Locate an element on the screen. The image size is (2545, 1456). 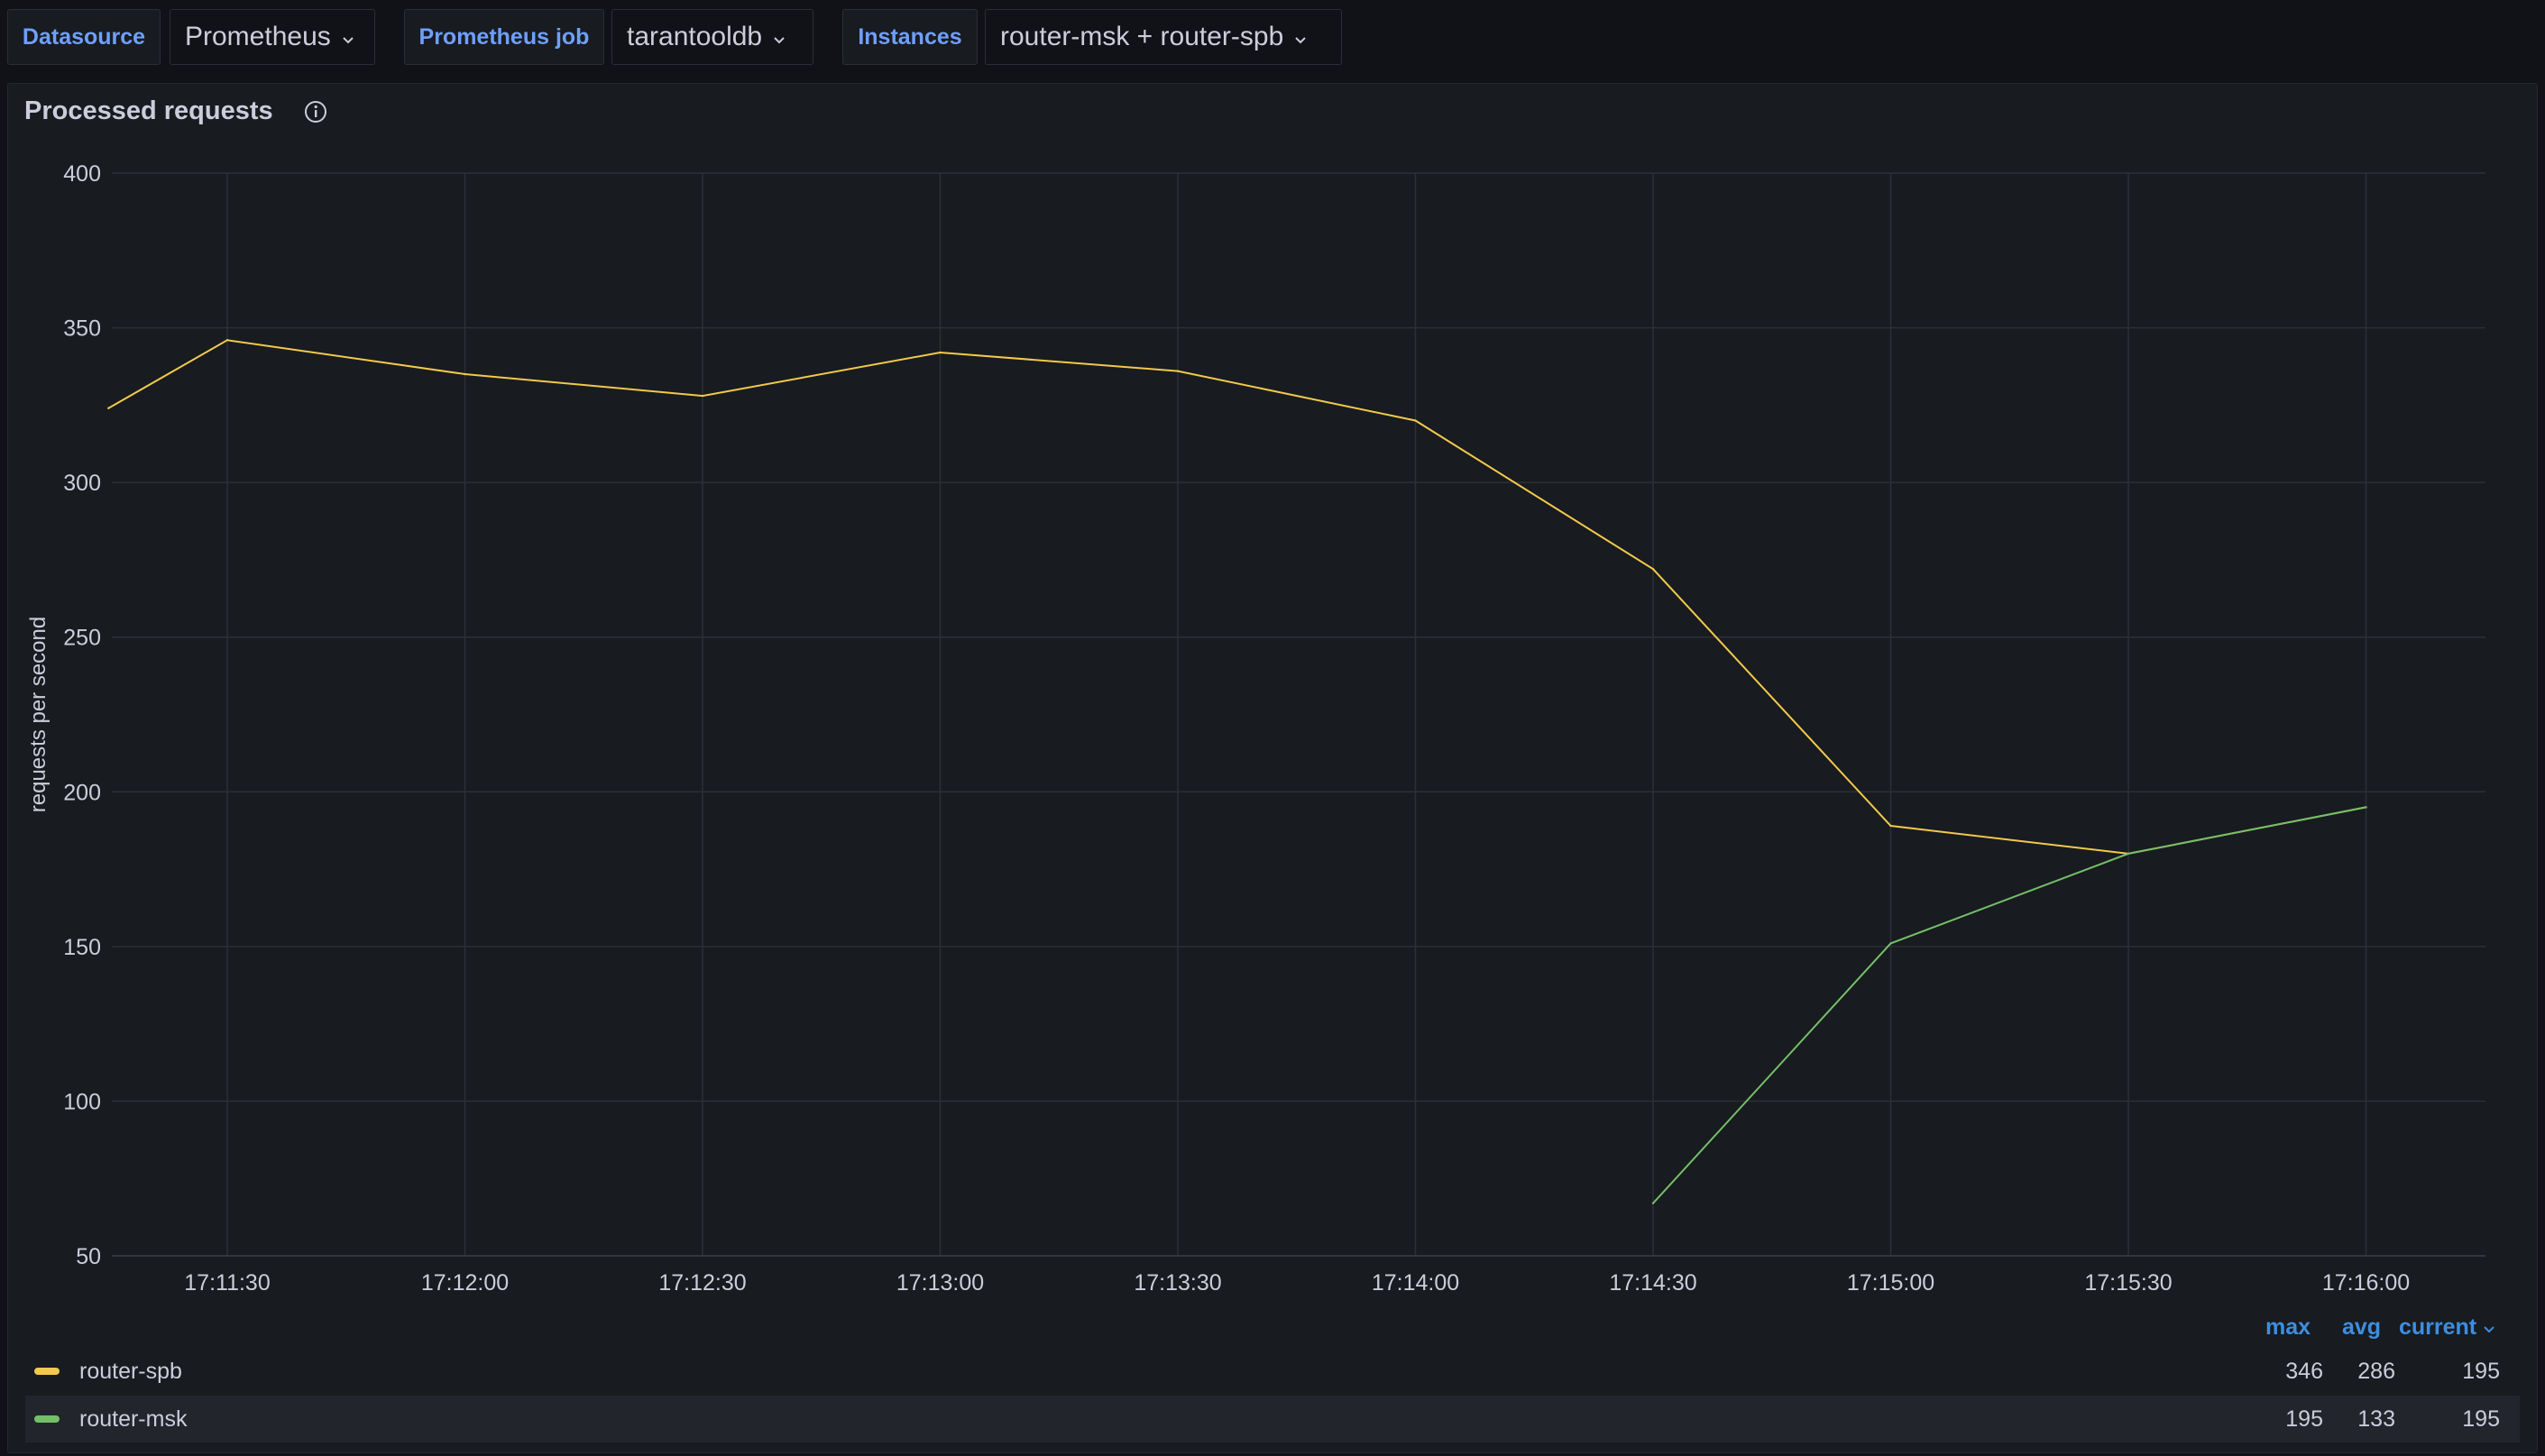
y-tick-label: 400 is located at coordinates (82, 174).